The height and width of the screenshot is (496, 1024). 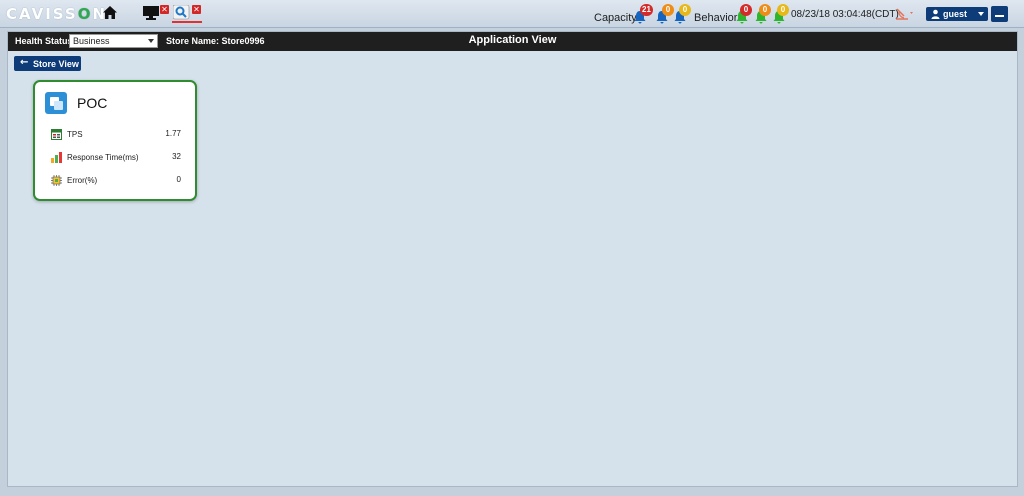 I want to click on search-icon, so click(x=181, y=12).